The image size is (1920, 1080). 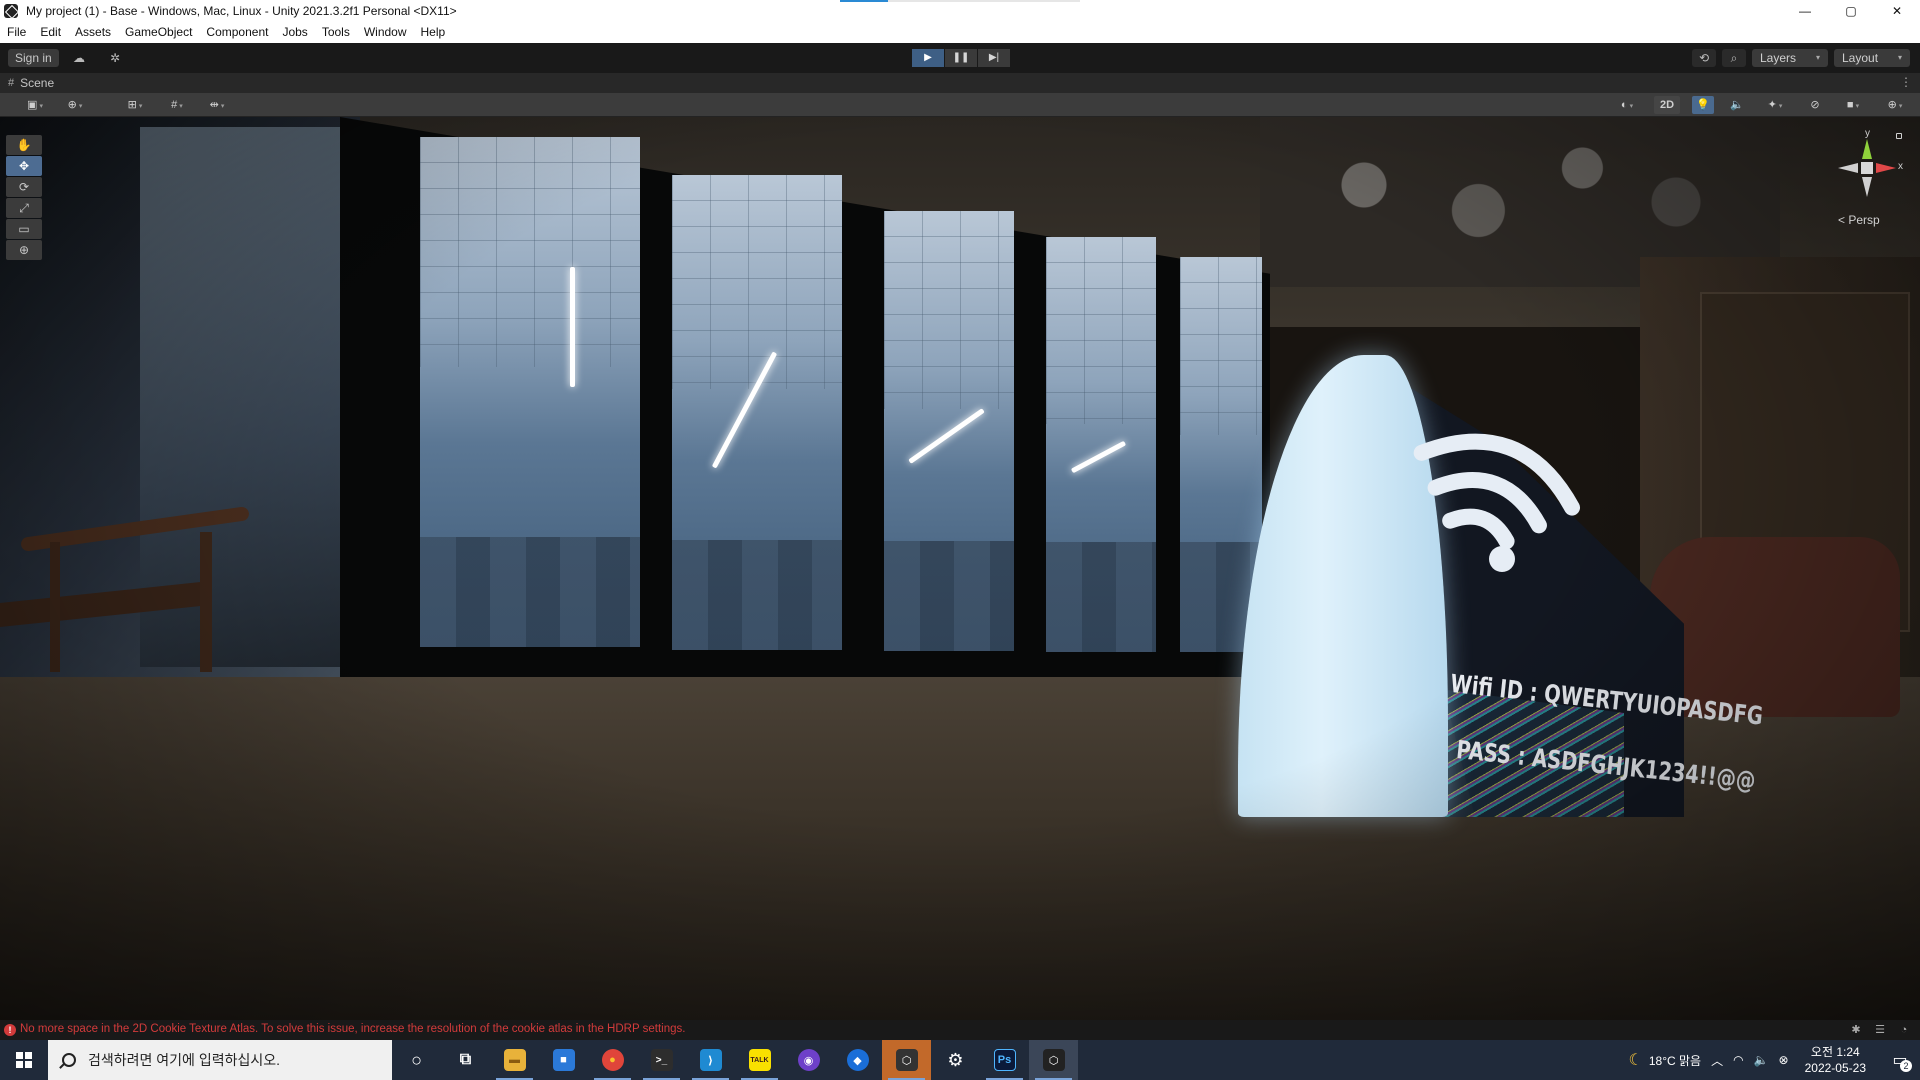 What do you see at coordinates (24, 187) in the screenshot?
I see `rotate-tool-icon: ⟳` at bounding box center [24, 187].